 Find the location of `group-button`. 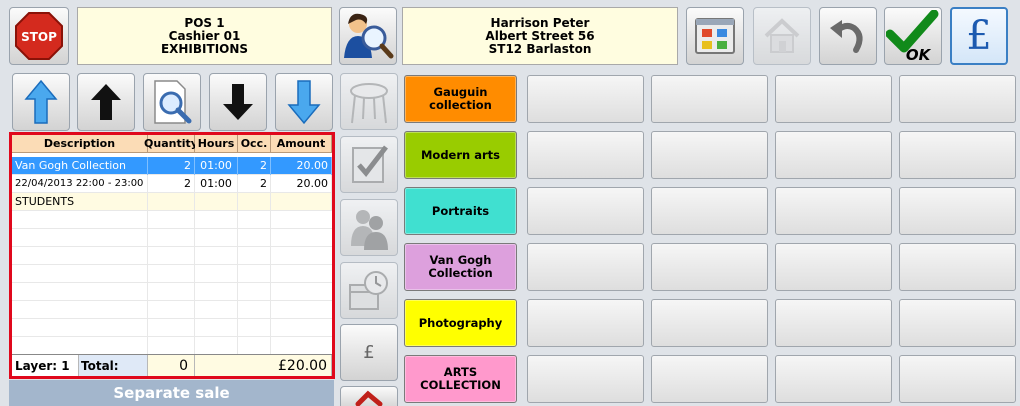

group-button is located at coordinates (369, 227).